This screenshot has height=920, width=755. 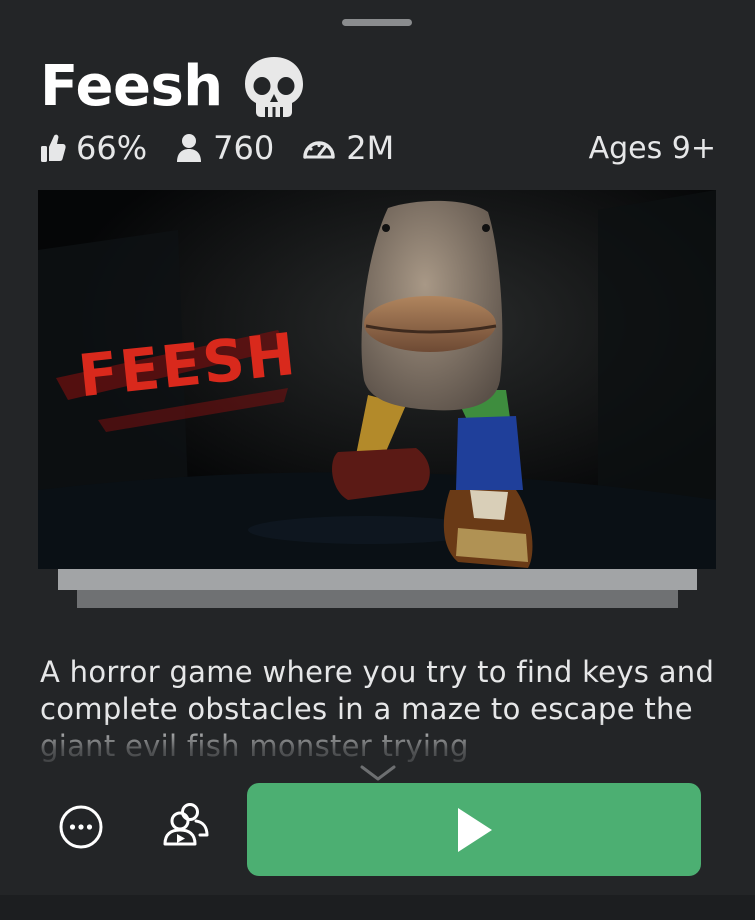 What do you see at coordinates (273, 87) in the screenshot?
I see `skull-icon` at bounding box center [273, 87].